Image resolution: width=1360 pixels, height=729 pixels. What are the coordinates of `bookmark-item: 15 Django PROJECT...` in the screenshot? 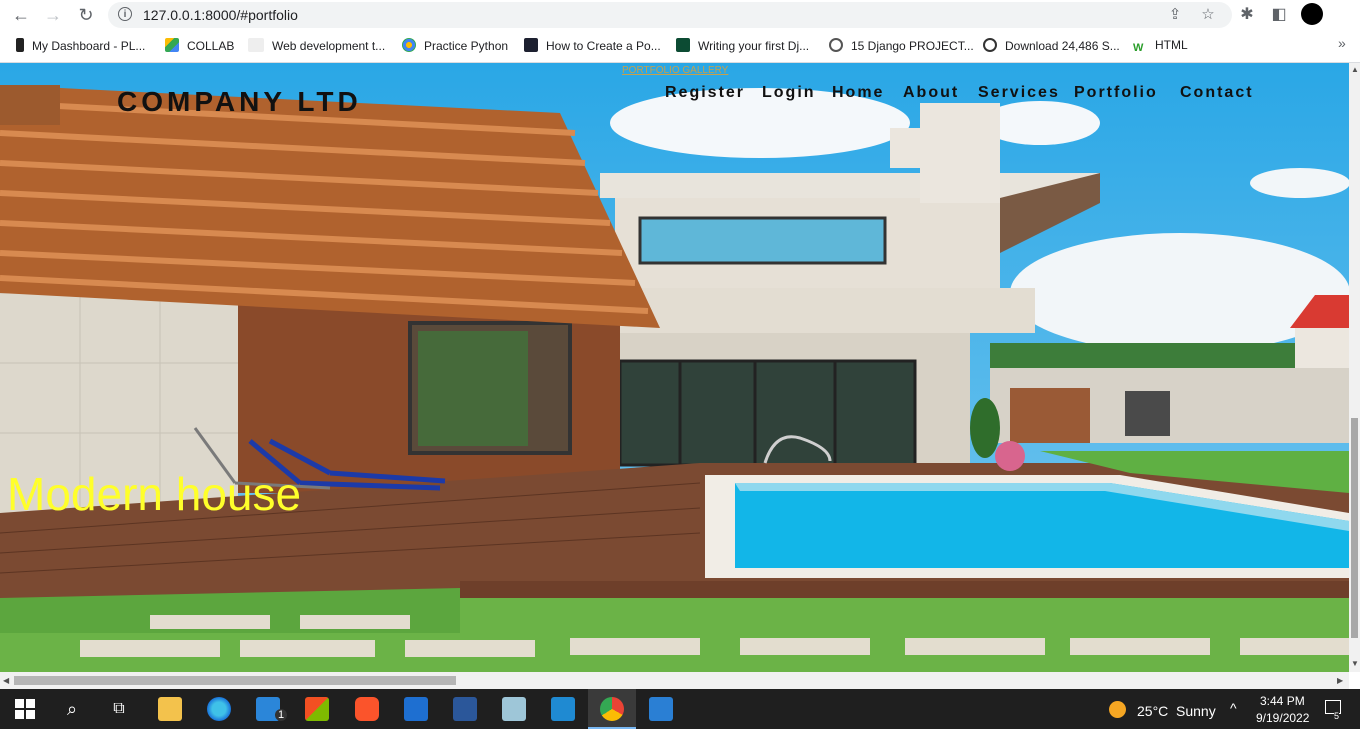 It's located at (901, 45).